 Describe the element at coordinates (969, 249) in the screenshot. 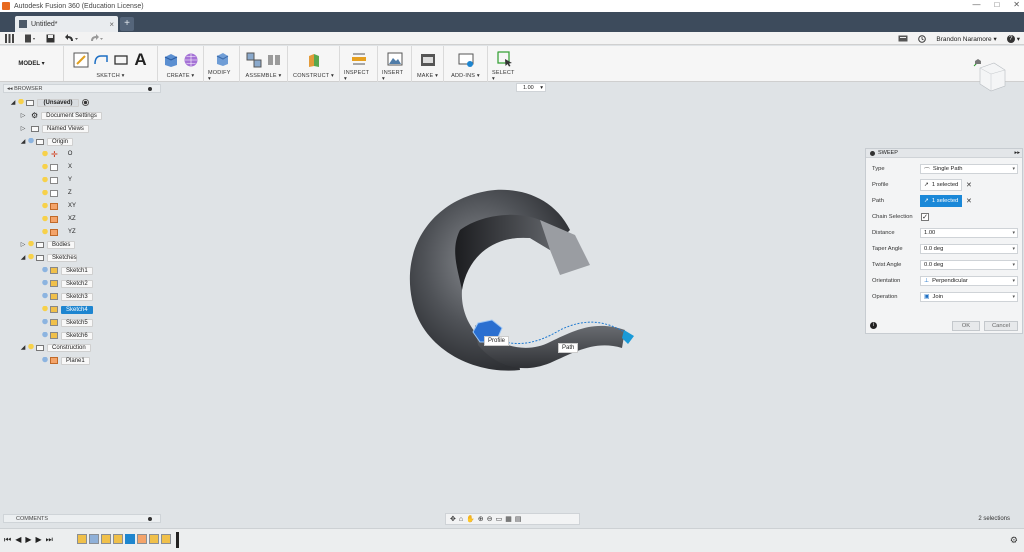

I see `taper-angle-input: 0.0 deg ▾` at that location.